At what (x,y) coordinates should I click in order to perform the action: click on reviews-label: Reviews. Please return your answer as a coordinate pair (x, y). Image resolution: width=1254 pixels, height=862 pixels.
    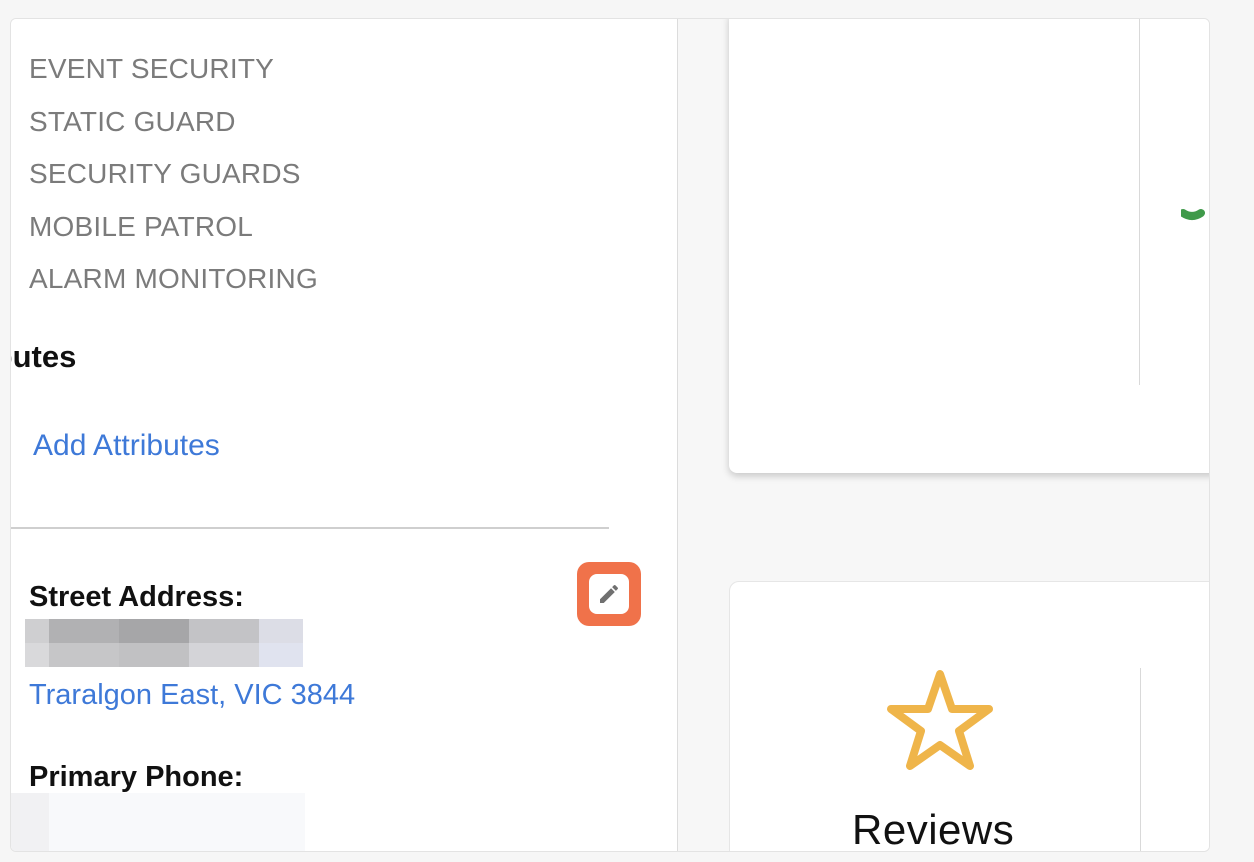
    Looking at the image, I should click on (933, 829).